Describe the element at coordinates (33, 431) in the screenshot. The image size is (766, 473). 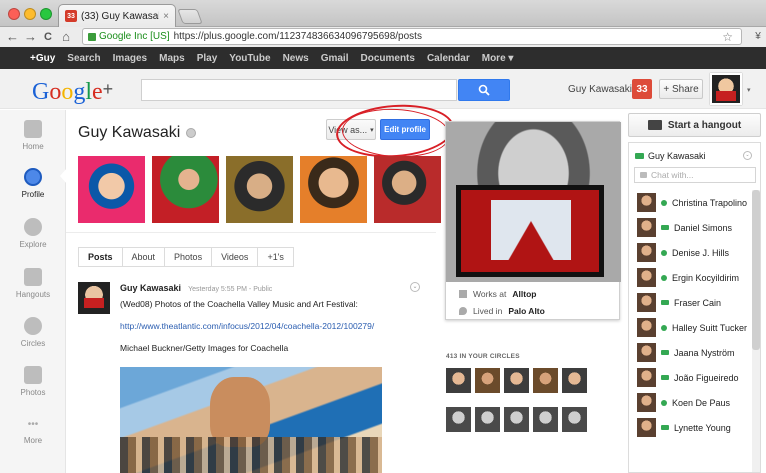
I see `nav-item-more: ••• More` at that location.